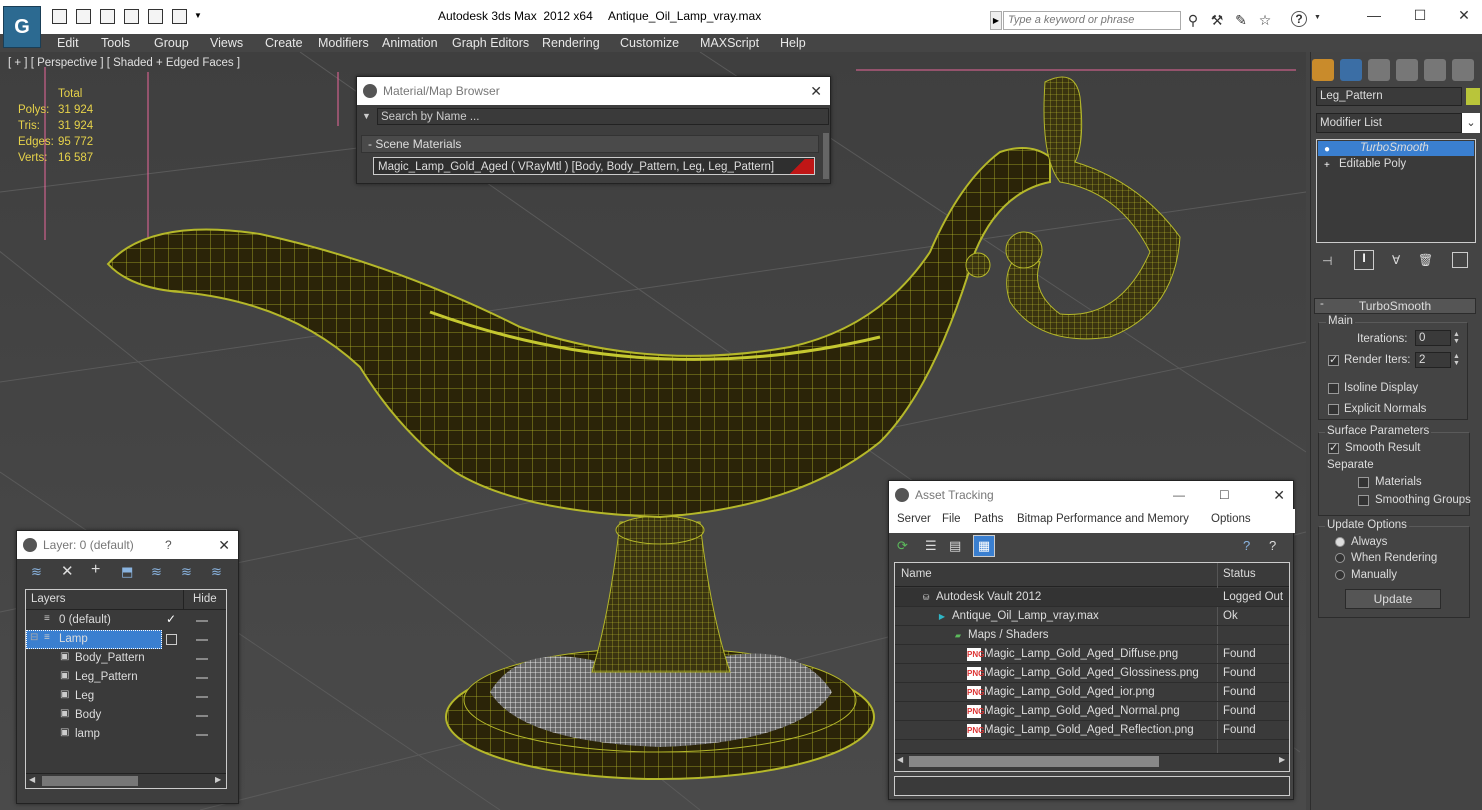 The width and height of the screenshot is (1482, 810). What do you see at coordinates (1425, 260) in the screenshot?
I see `remove-modifier-icon: 🗑` at bounding box center [1425, 260].